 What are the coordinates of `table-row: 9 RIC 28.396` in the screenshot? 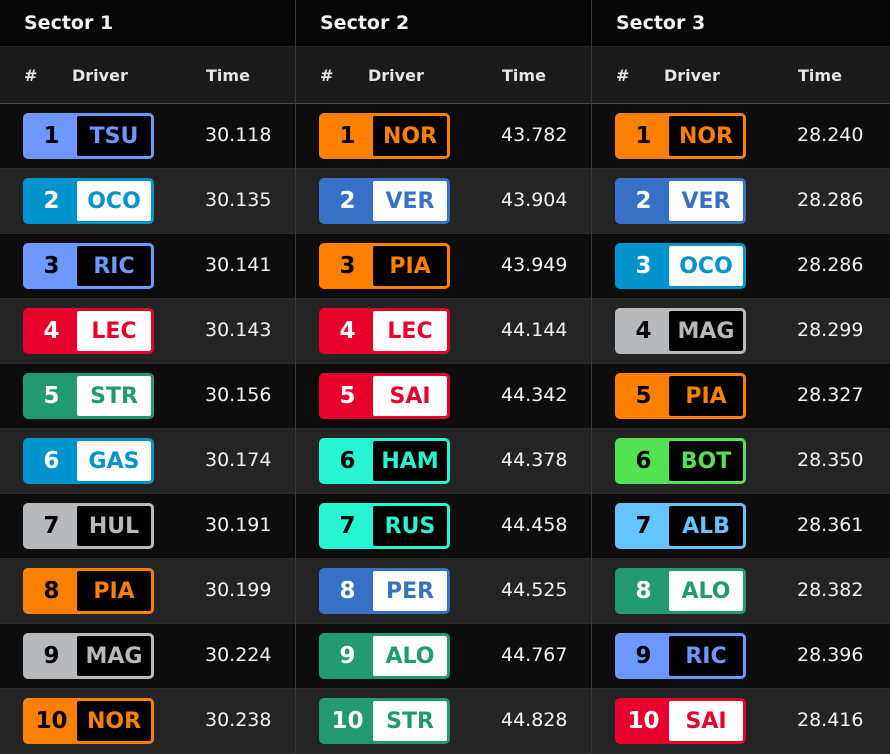 It's located at (741, 656).